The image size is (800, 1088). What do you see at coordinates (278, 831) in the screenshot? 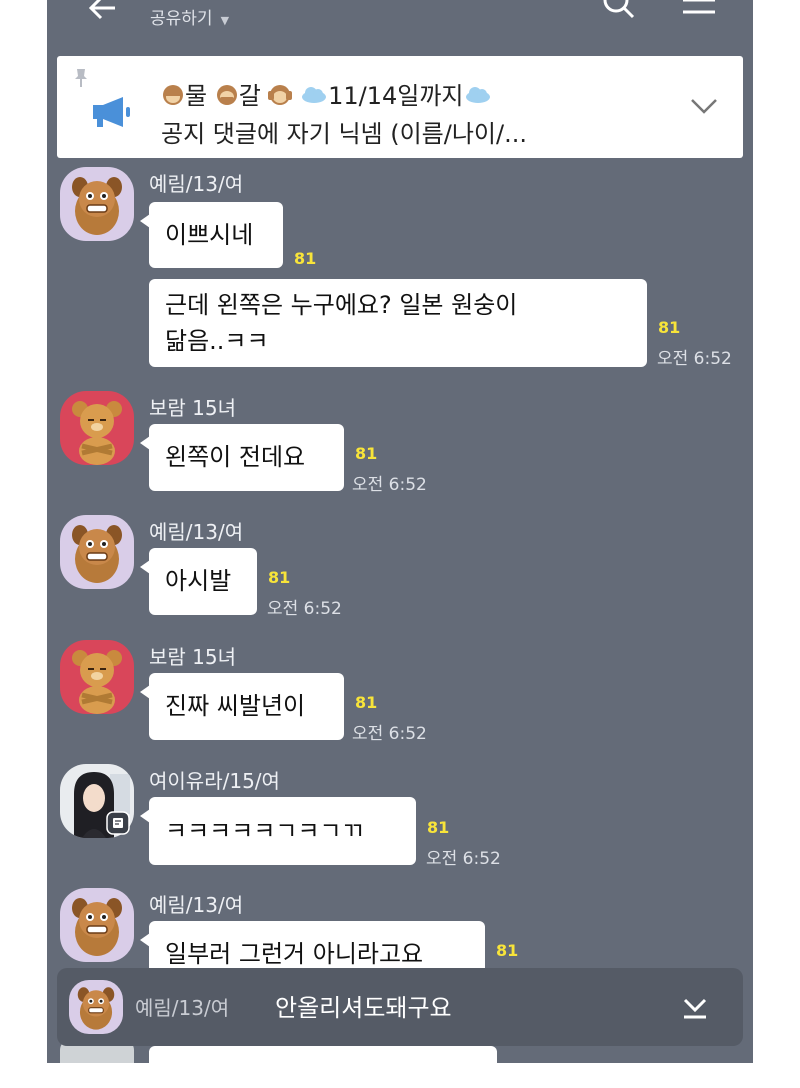
I see `message-bubble: ㅋㅋㅋㅋㅋㄱㅋㄱㄲ` at bounding box center [278, 831].